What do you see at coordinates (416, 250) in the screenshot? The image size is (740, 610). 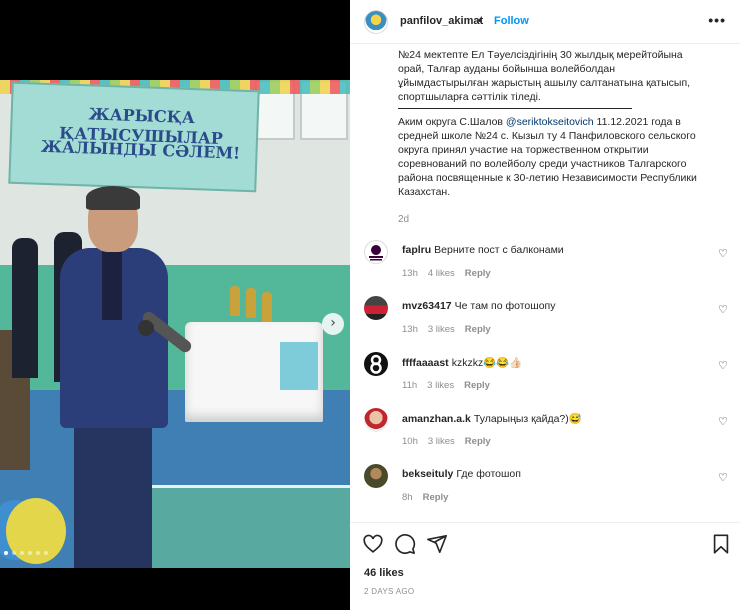 I see `comment-username: faplru` at bounding box center [416, 250].